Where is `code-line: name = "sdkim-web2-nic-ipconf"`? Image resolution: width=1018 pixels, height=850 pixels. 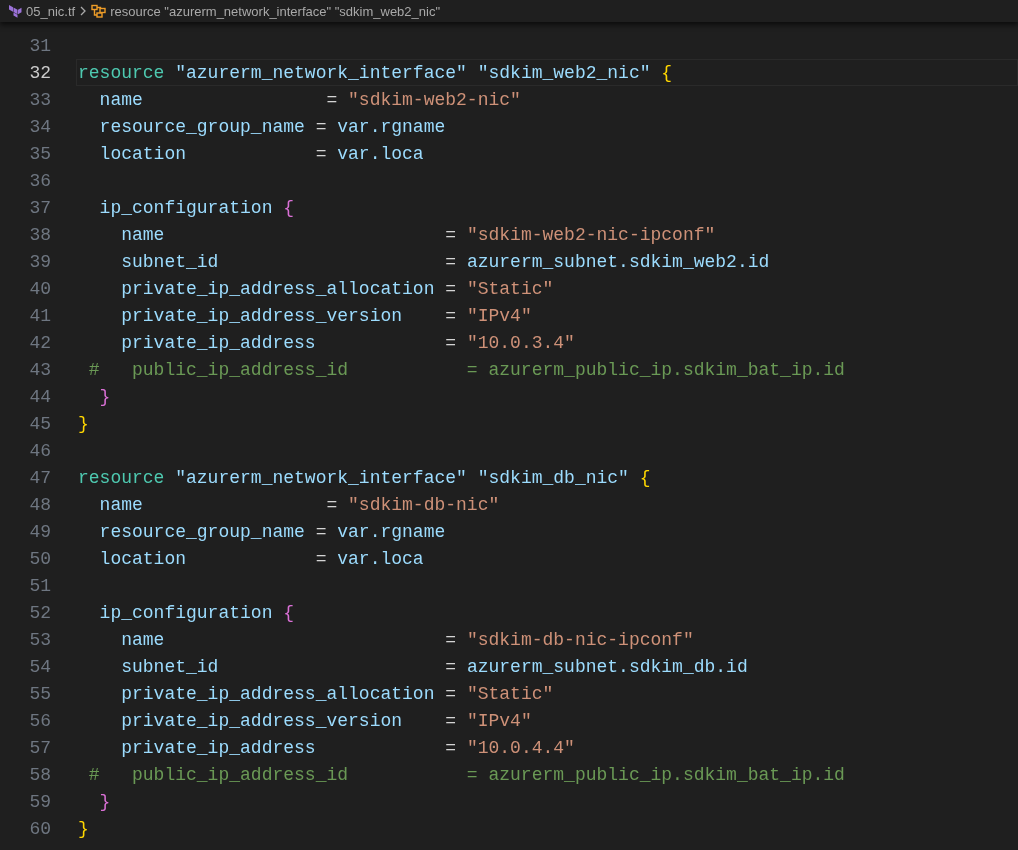 code-line: name = "sdkim-web2-nic-ipconf" is located at coordinates (418, 234).